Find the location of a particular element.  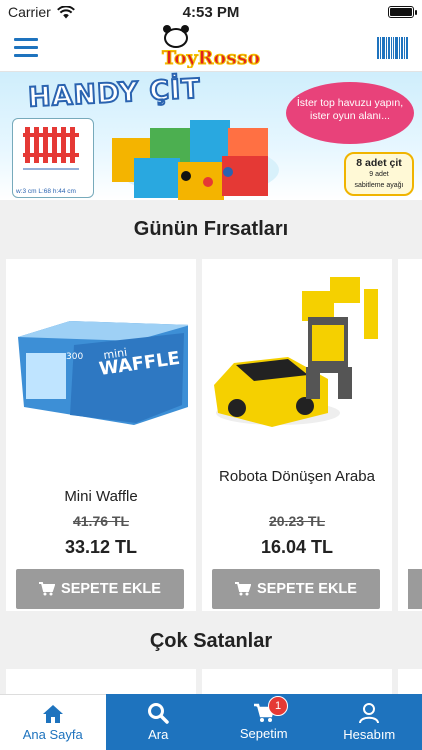

user-icon is located at coordinates (369, 713).